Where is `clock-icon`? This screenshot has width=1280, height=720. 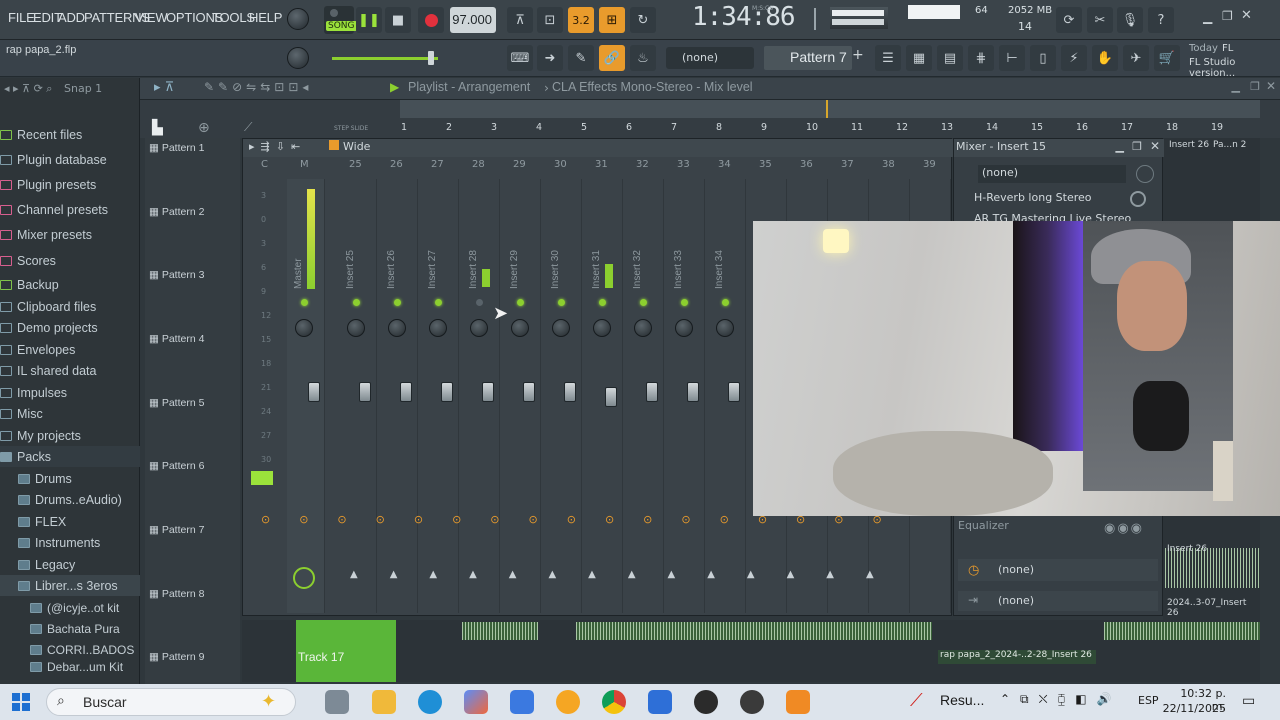
clock-icon is located at coordinates (1145, 174).